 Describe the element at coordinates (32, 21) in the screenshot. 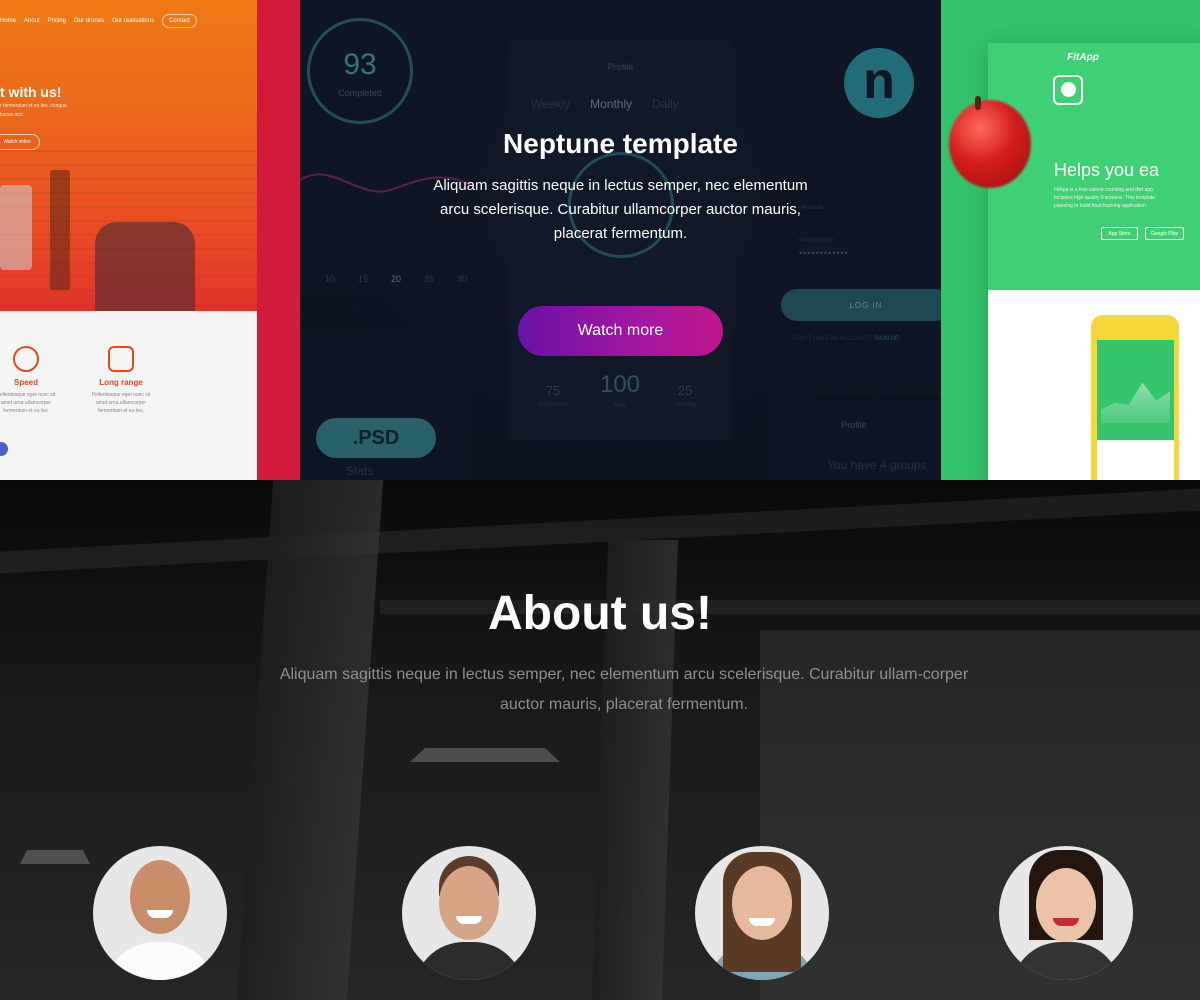

I see `nav-item-about: About` at that location.